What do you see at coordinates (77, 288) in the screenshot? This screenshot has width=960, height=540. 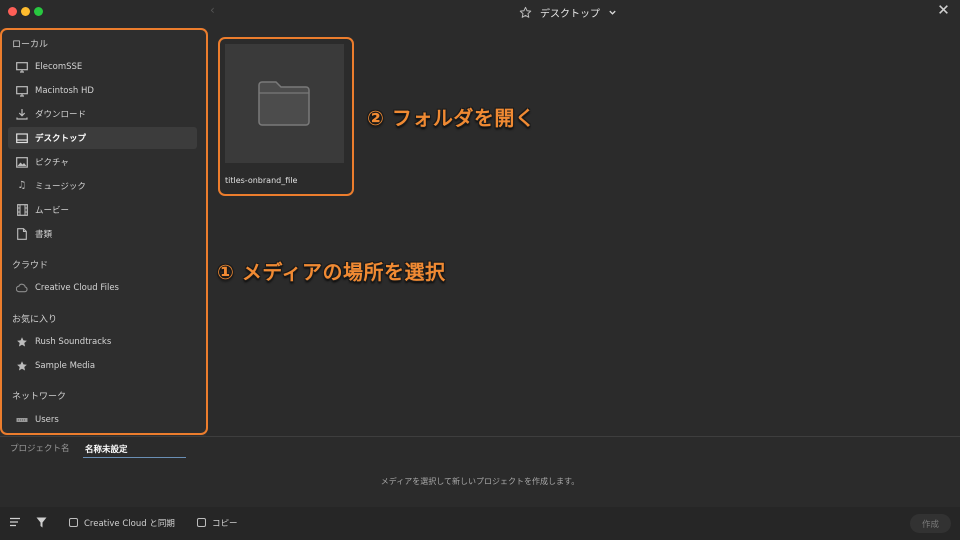 I see `sidebar-item-label: Creative Cloud Files` at bounding box center [77, 288].